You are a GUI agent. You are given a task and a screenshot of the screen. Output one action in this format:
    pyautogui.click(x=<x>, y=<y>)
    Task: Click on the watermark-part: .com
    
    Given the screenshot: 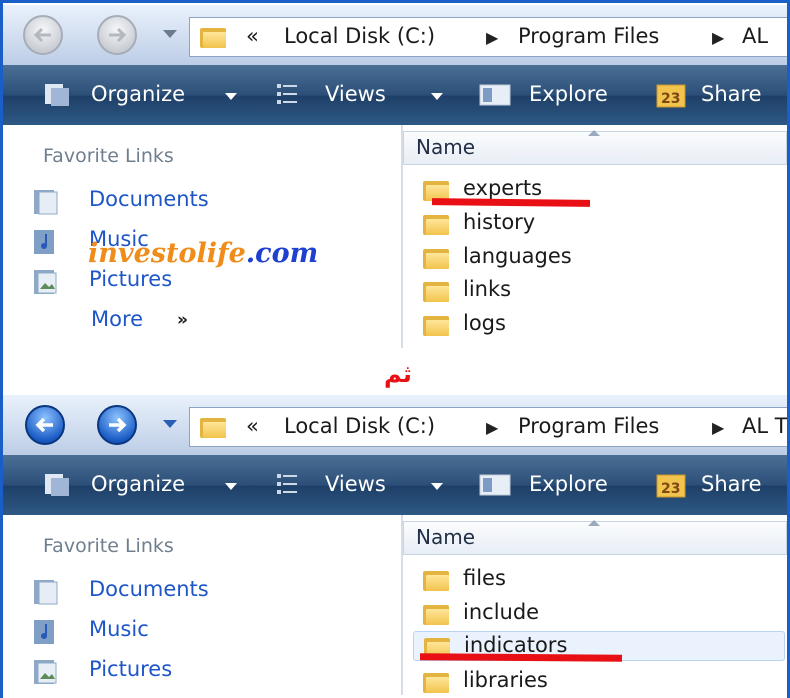 What is the action you would take?
    pyautogui.click(x=282, y=253)
    